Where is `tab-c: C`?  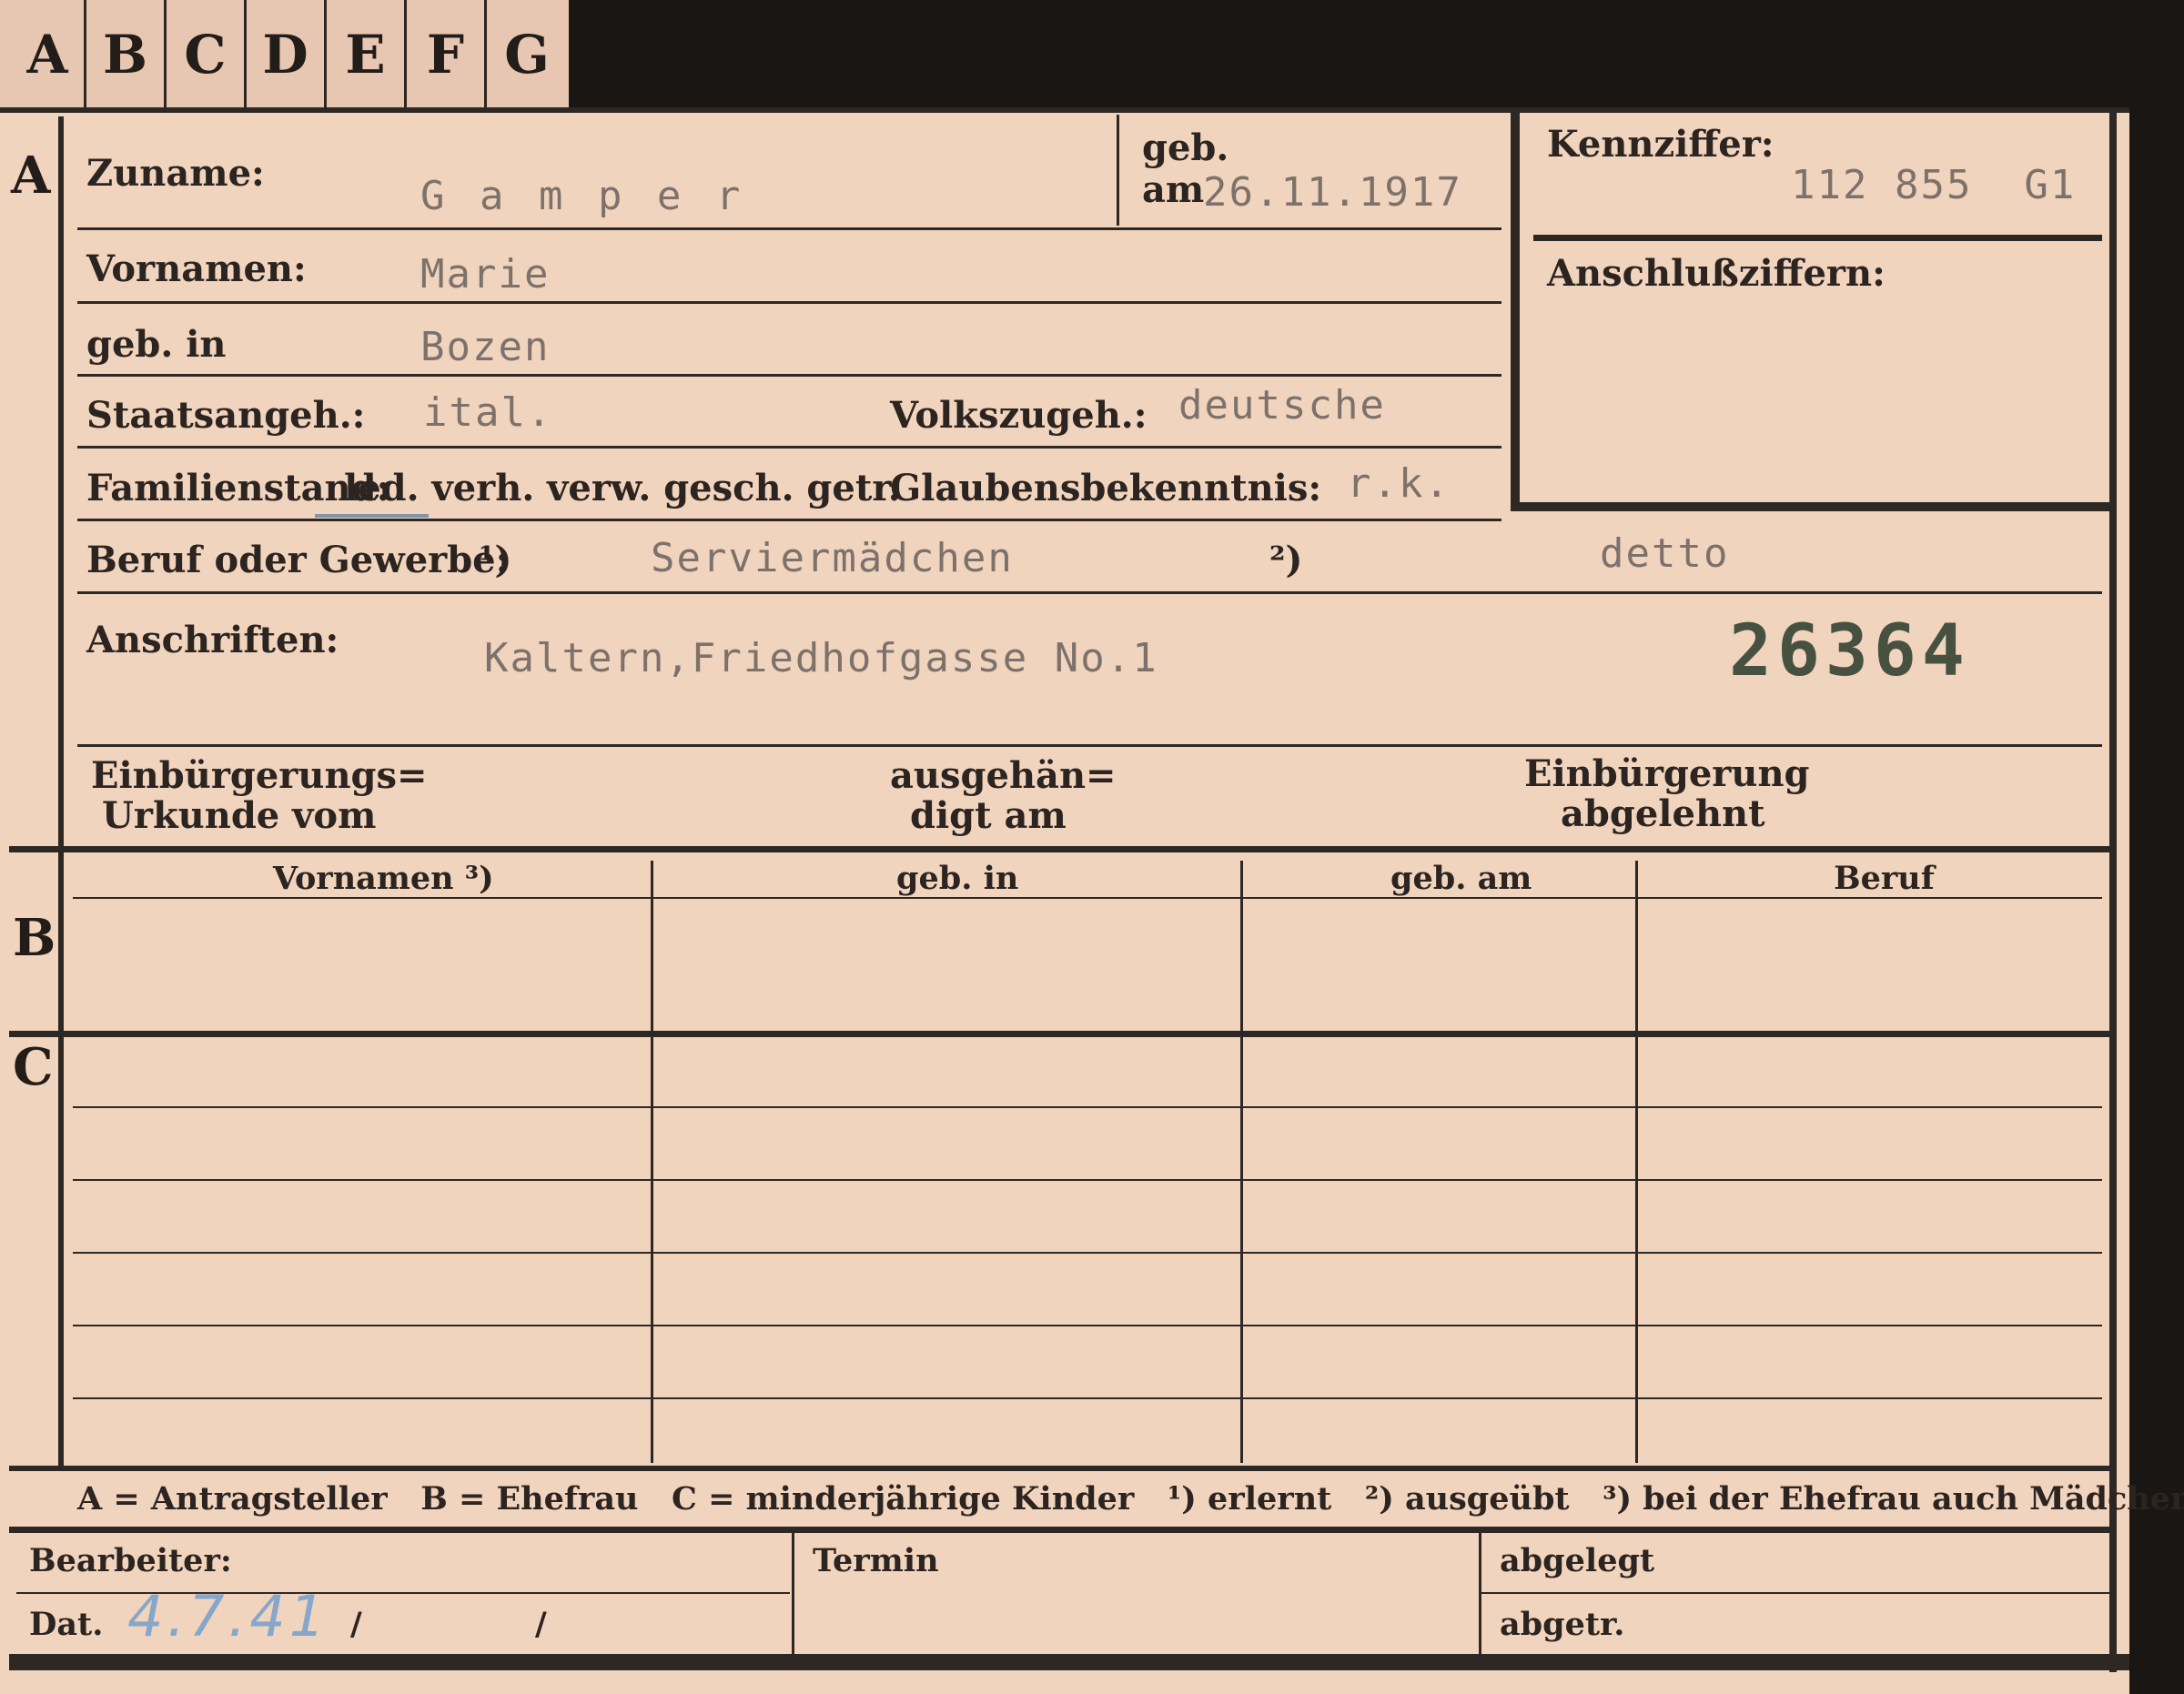 tab-c: C is located at coordinates (207, 54).